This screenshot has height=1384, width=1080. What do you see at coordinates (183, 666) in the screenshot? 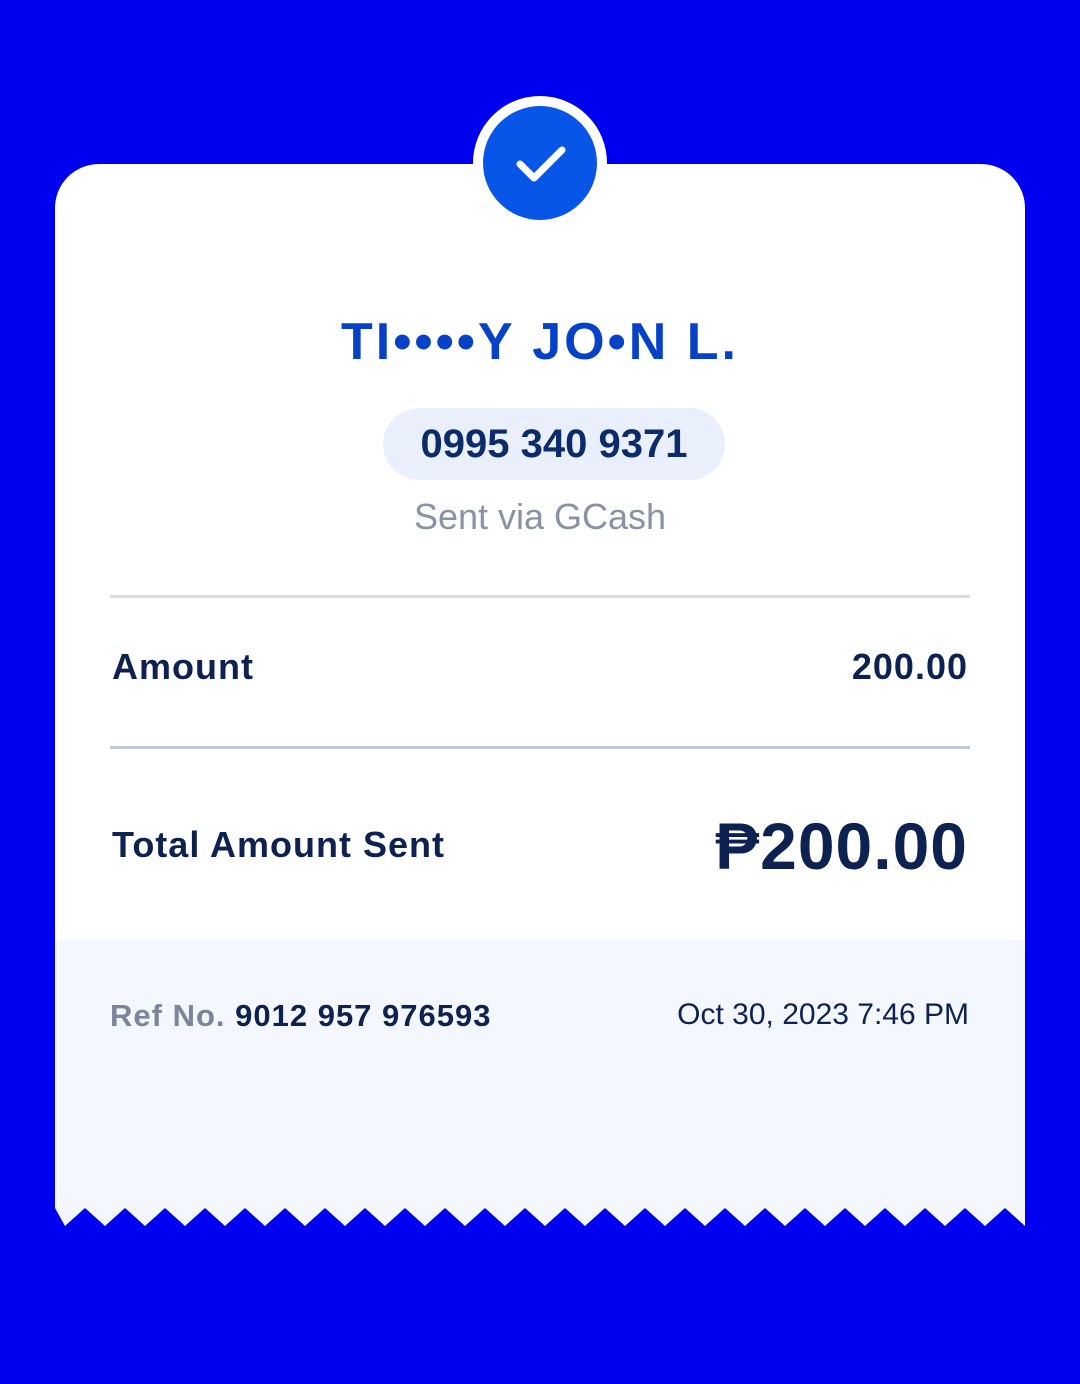
I see `amount-label: Amount` at bounding box center [183, 666].